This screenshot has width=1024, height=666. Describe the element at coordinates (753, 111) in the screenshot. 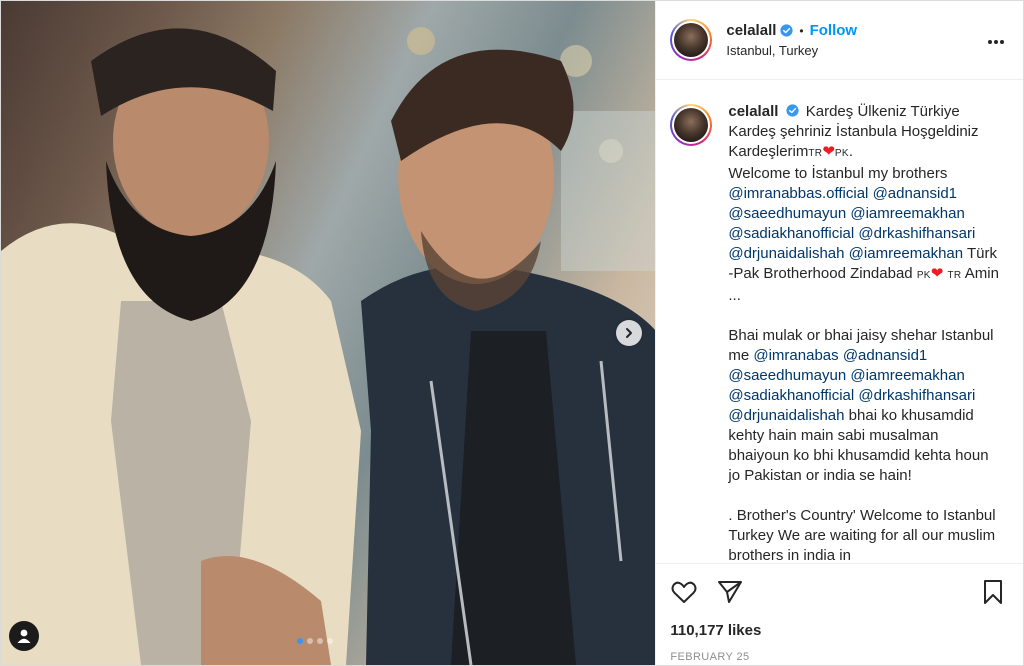

I see `caption-username-link: celalall` at that location.